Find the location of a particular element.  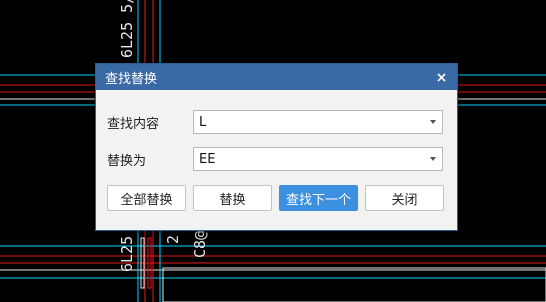

find-value: L is located at coordinates (203, 122).